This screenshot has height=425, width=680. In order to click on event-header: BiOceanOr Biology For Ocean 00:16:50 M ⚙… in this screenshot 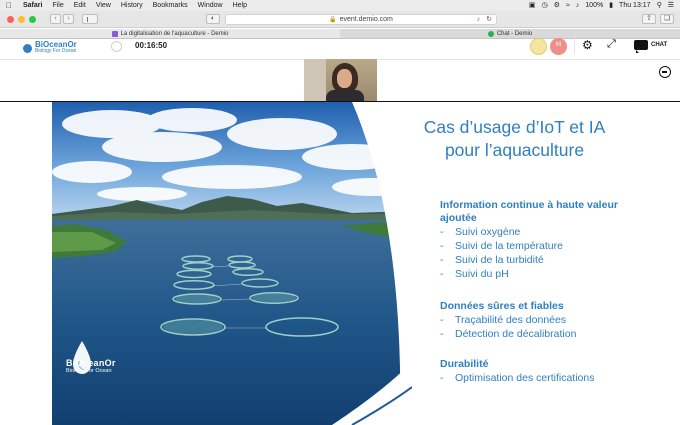, I will do `click(340, 46)`.